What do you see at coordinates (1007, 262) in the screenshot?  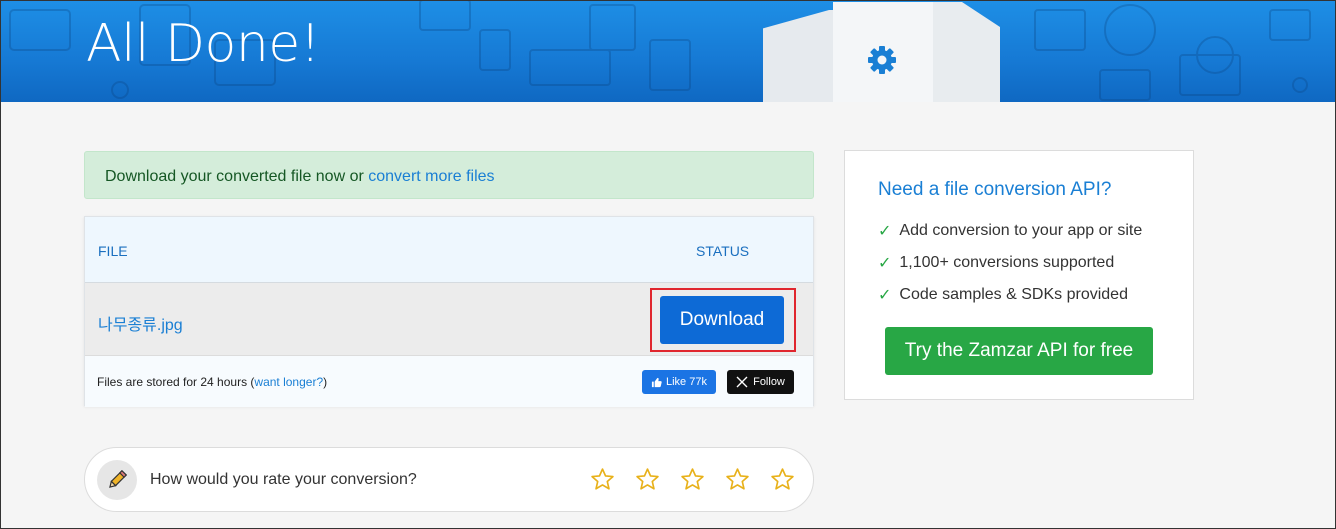 I see `feature-label: 1,100+ conversions supported` at bounding box center [1007, 262].